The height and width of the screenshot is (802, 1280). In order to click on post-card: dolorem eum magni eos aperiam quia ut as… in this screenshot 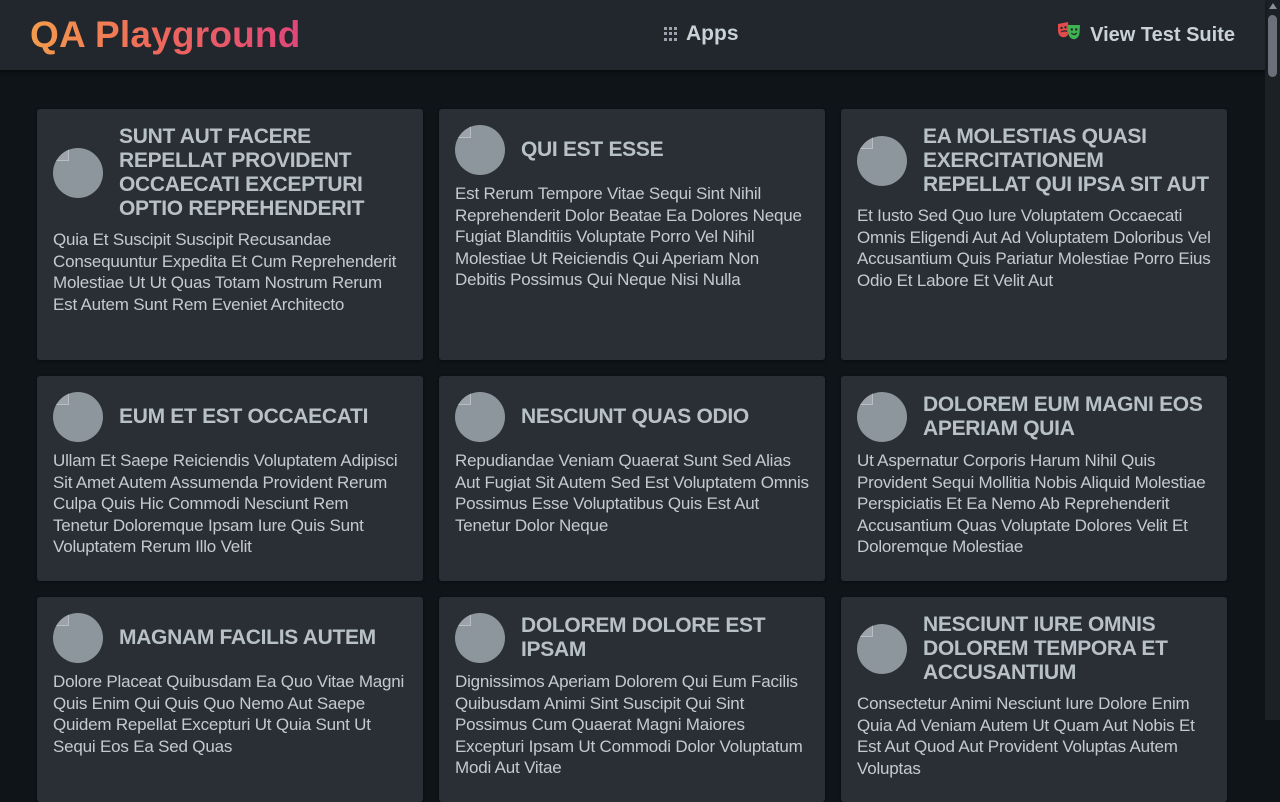, I will do `click(1034, 478)`.